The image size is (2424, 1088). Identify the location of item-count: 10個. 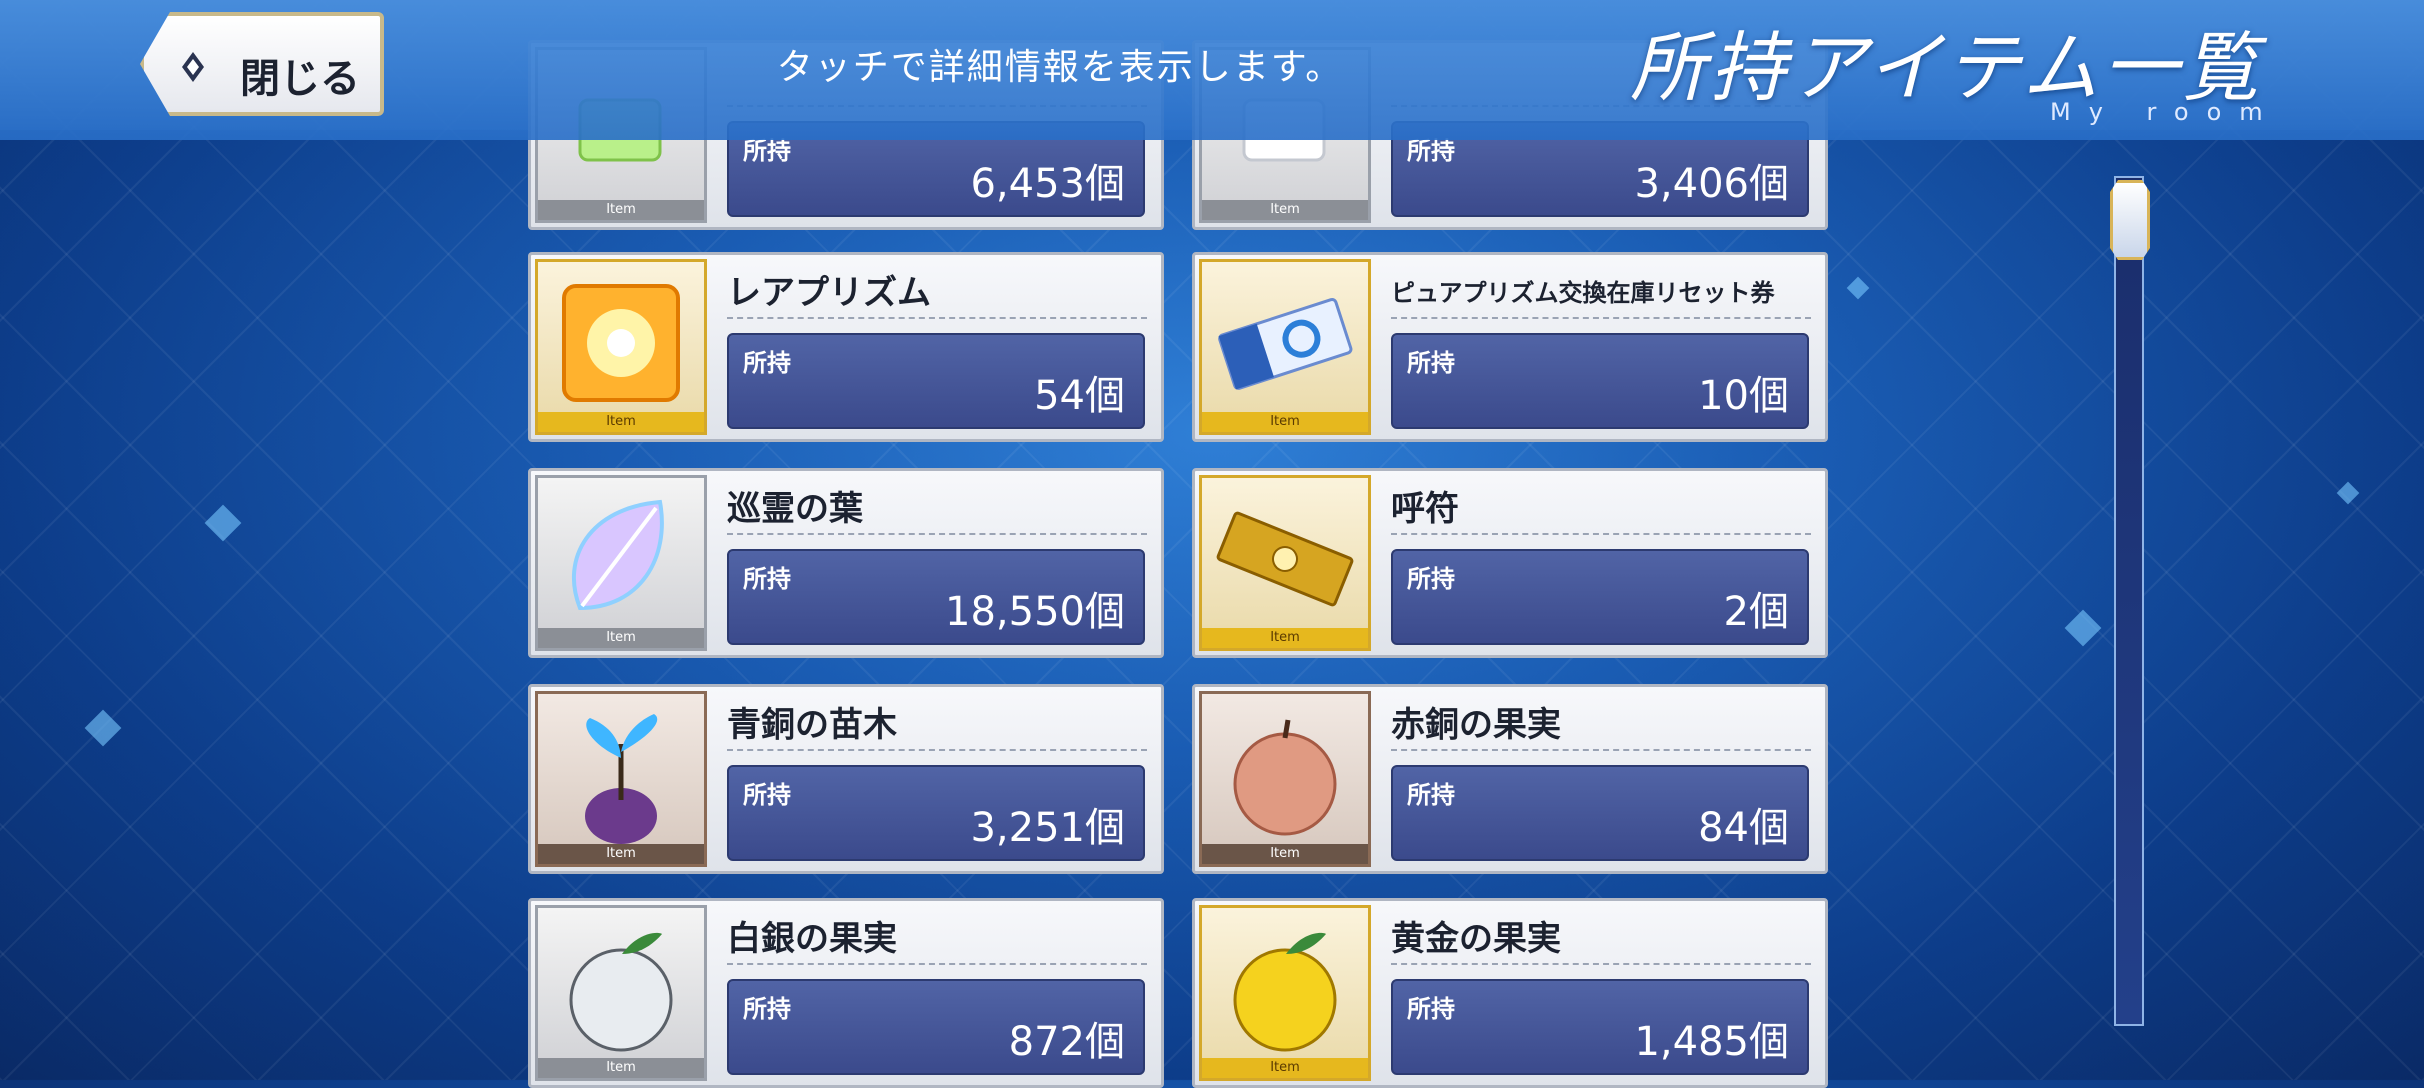
(1743, 396).